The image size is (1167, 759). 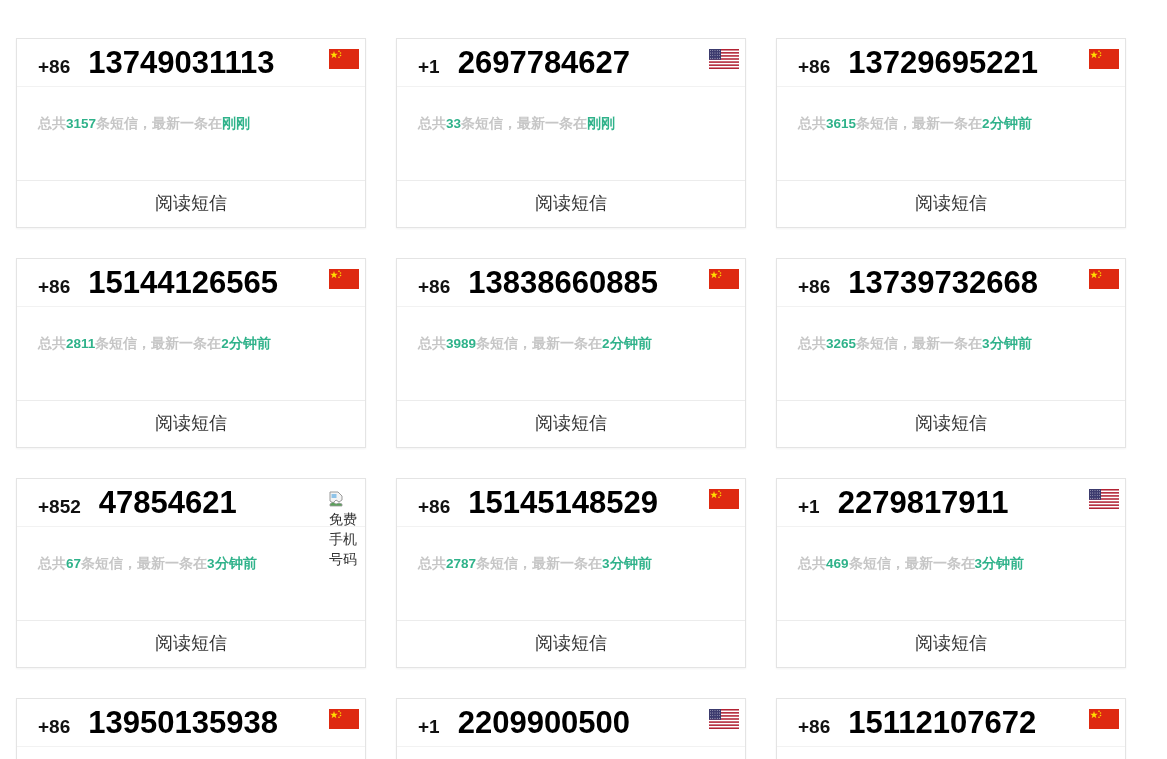 I want to click on phone-number: 15144126565, so click(x=183, y=283).